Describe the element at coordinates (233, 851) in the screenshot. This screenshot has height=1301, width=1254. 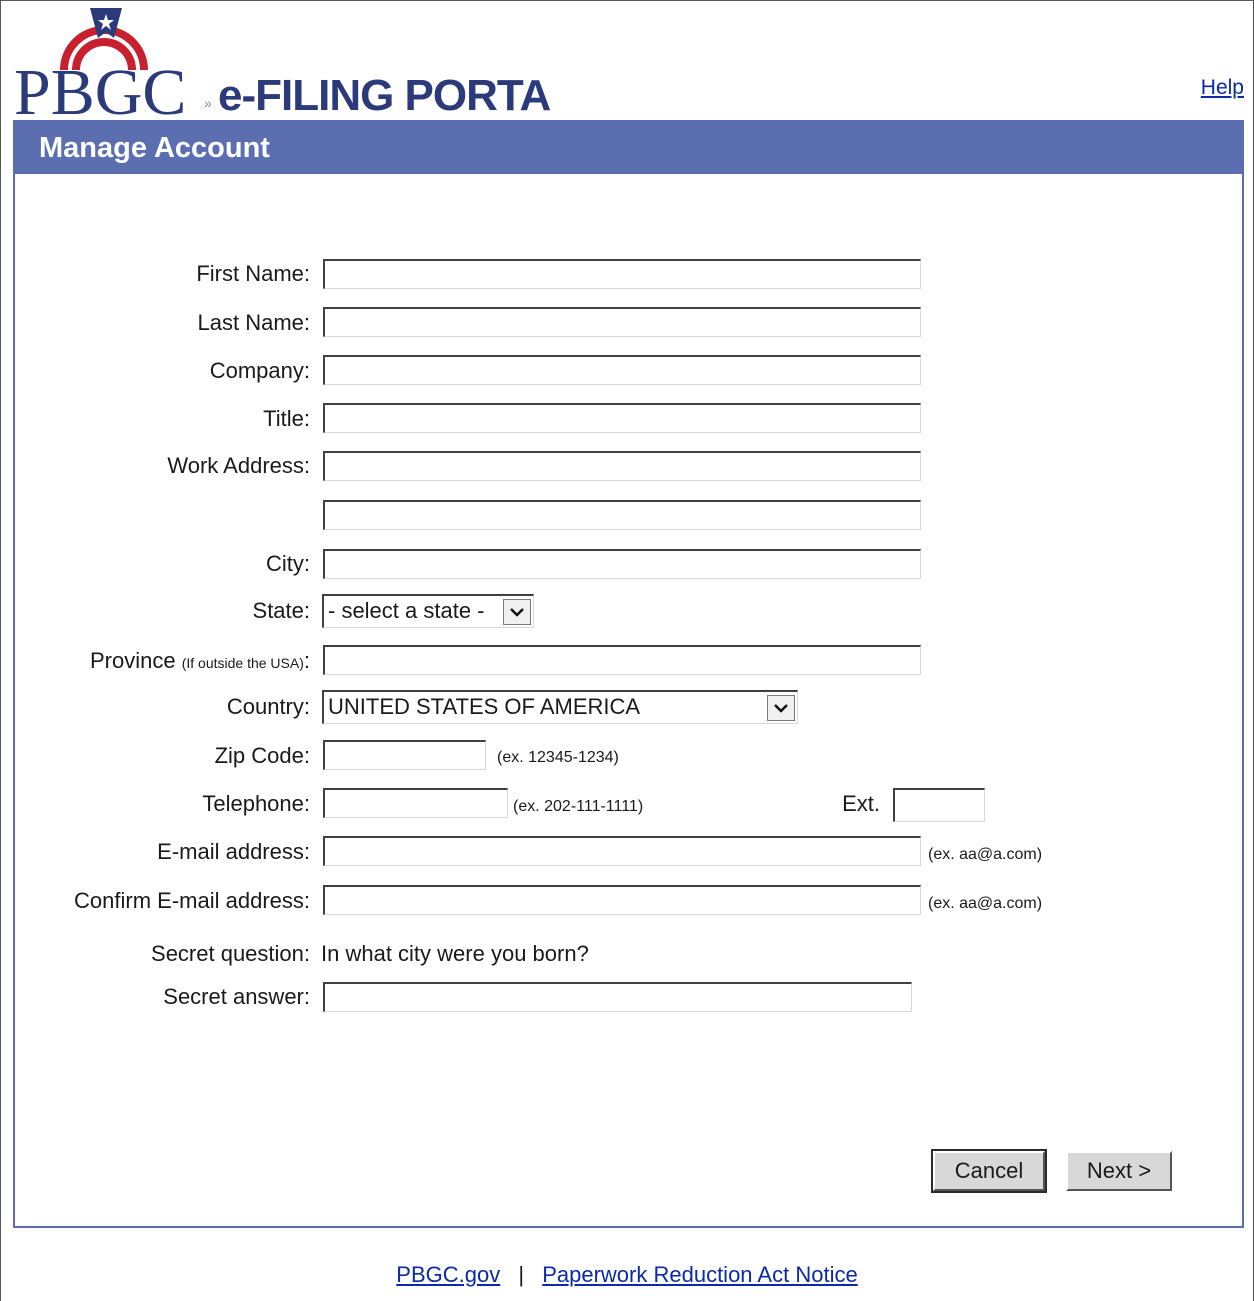
I see `email-label: E-mail address:` at that location.